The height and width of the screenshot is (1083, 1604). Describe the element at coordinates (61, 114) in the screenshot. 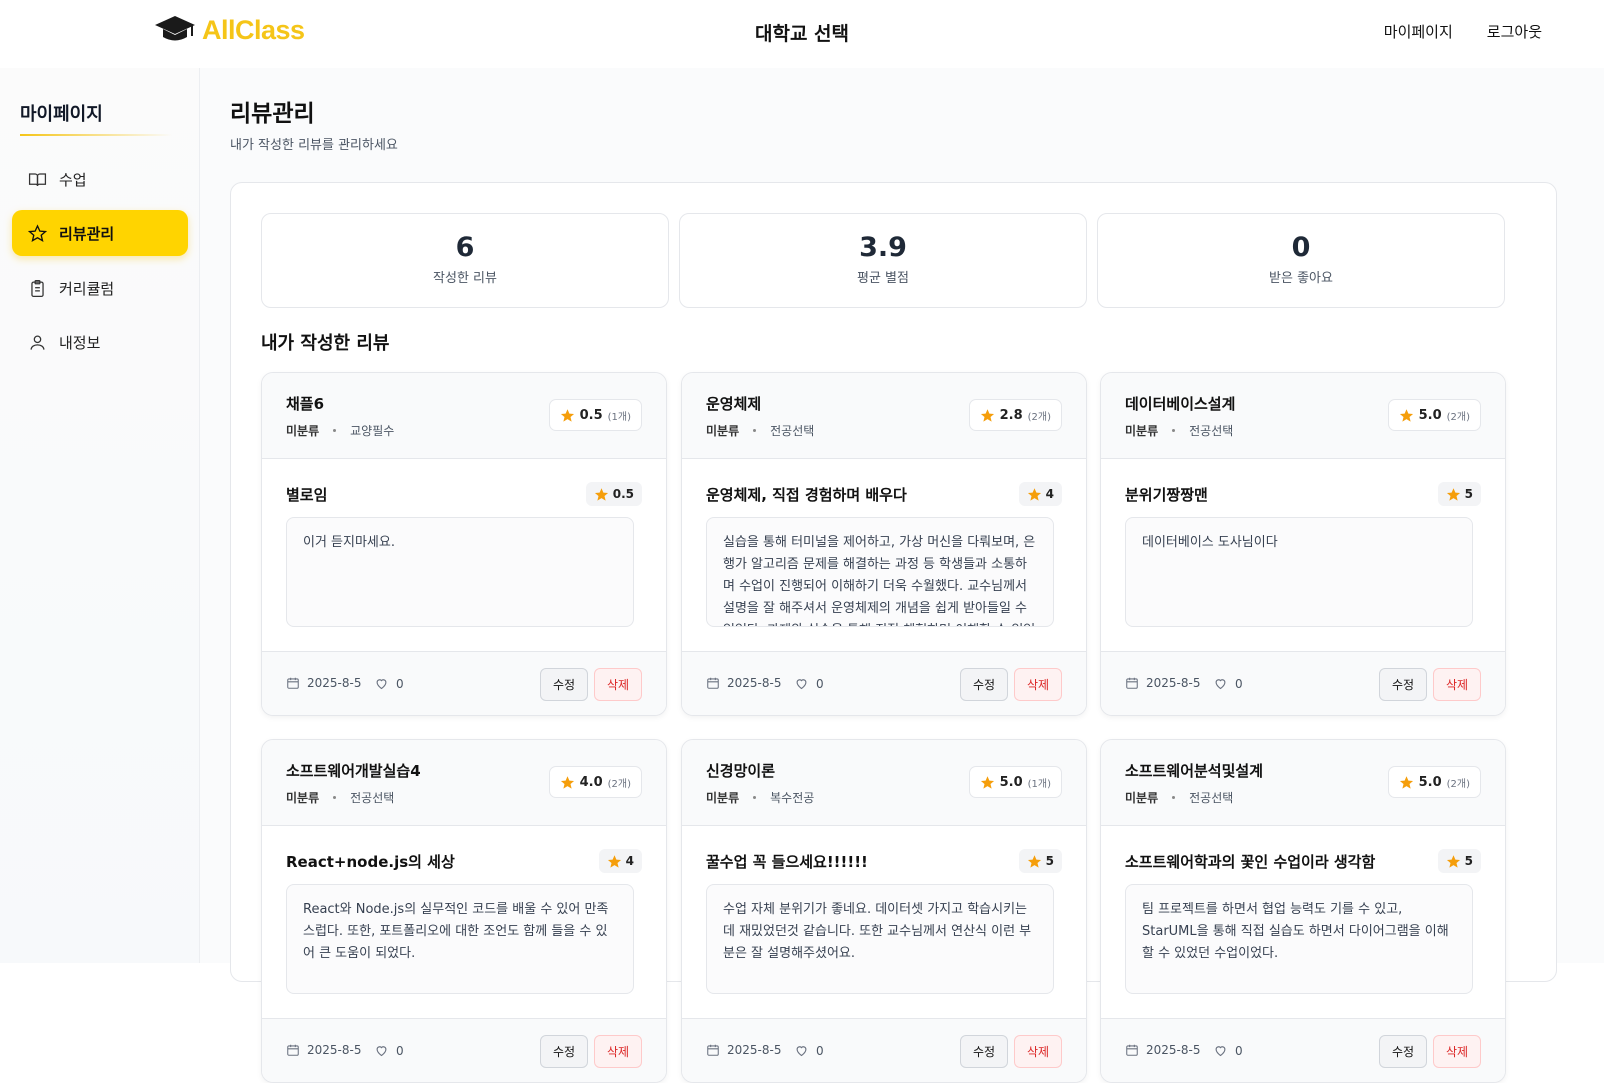

I see `sidebar-title: 마이페이지` at that location.